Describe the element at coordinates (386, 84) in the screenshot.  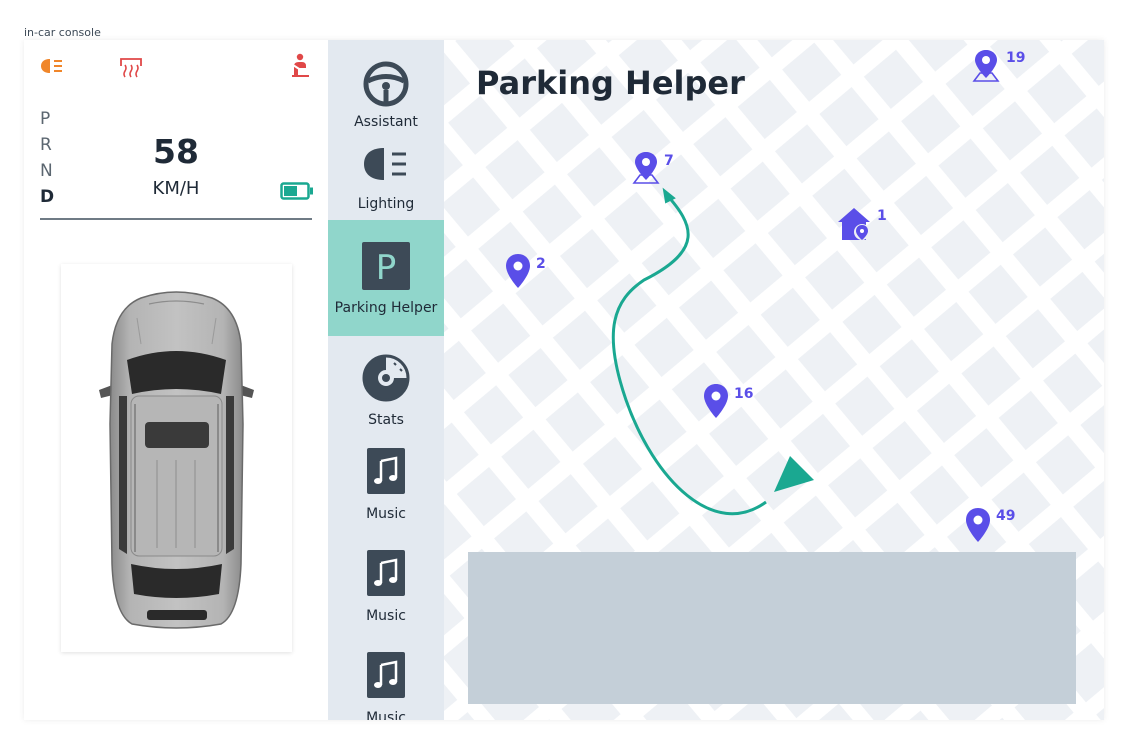
I see `steering-wheel-icon` at that location.